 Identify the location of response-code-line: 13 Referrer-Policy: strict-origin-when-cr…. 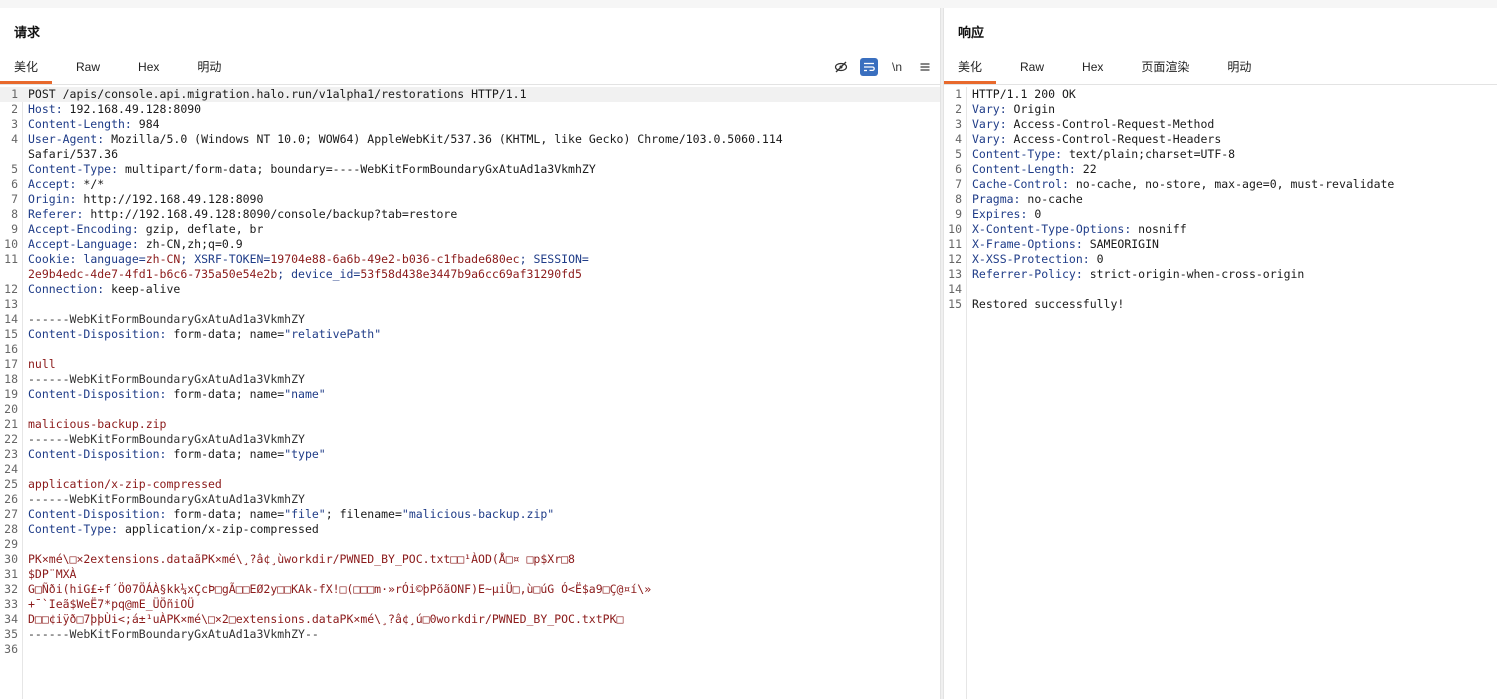
(1220, 274).